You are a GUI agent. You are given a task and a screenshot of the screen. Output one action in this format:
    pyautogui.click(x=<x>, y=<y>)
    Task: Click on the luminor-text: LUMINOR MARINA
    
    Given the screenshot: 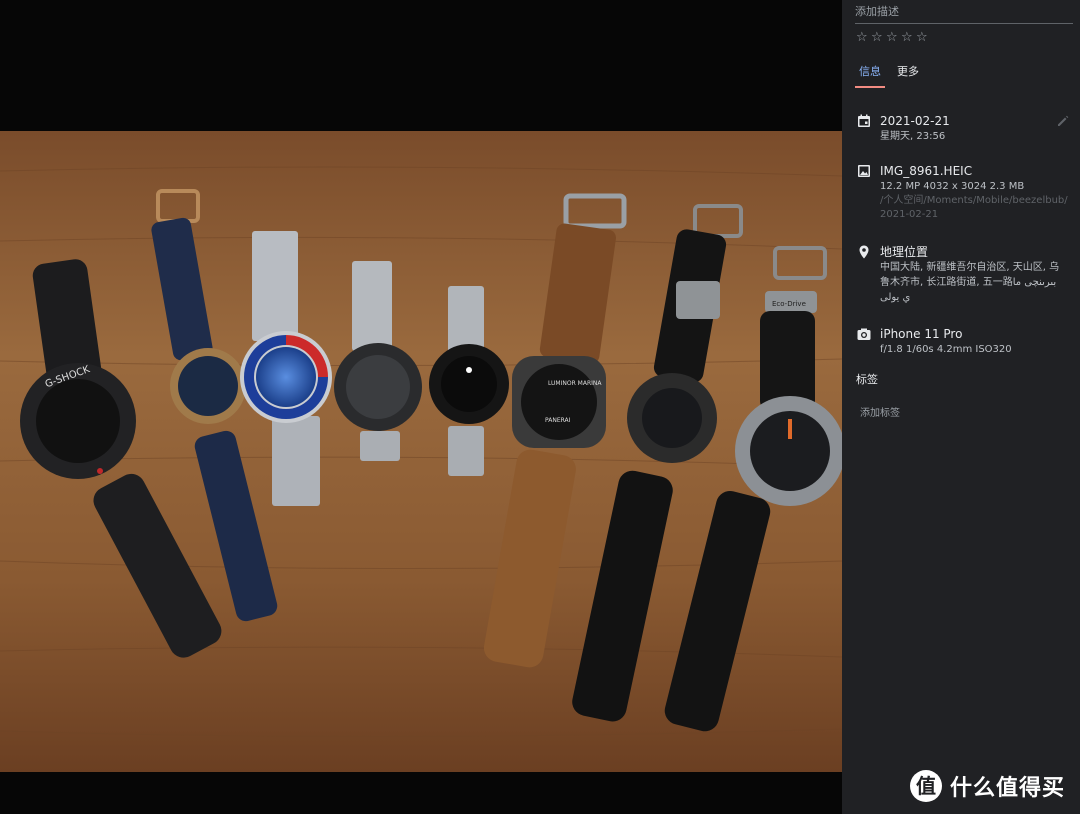 What is the action you would take?
    pyautogui.click(x=575, y=383)
    